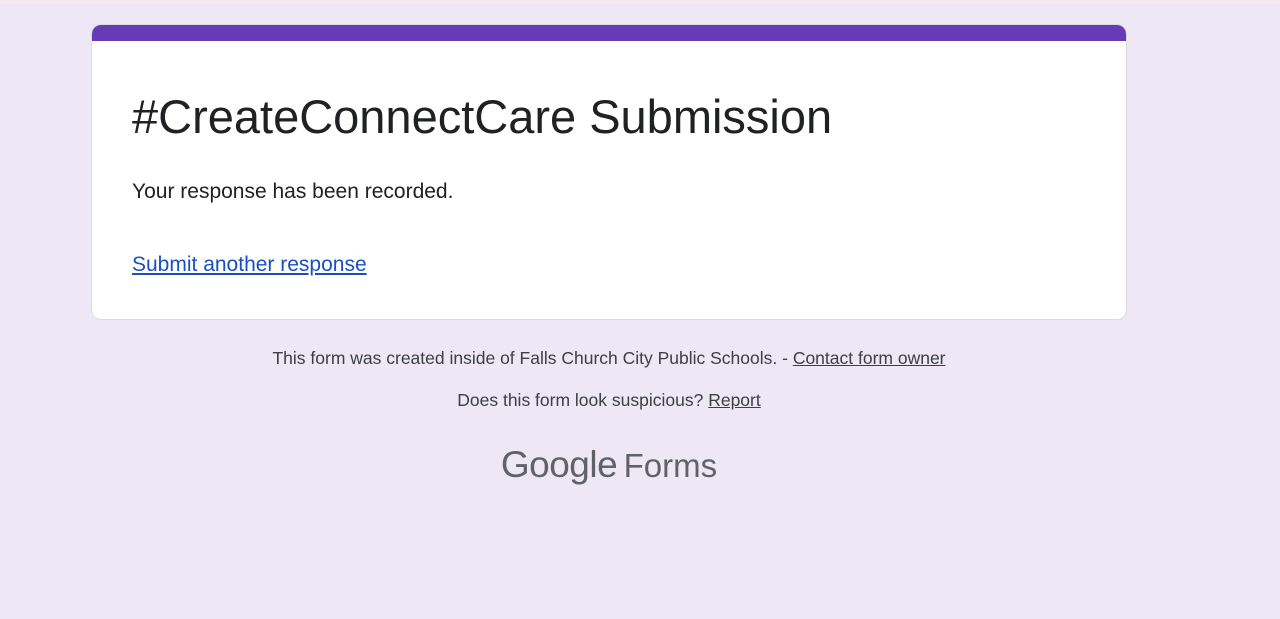  What do you see at coordinates (482, 116) in the screenshot?
I see `form-title: #CreateConnectCare Submission` at bounding box center [482, 116].